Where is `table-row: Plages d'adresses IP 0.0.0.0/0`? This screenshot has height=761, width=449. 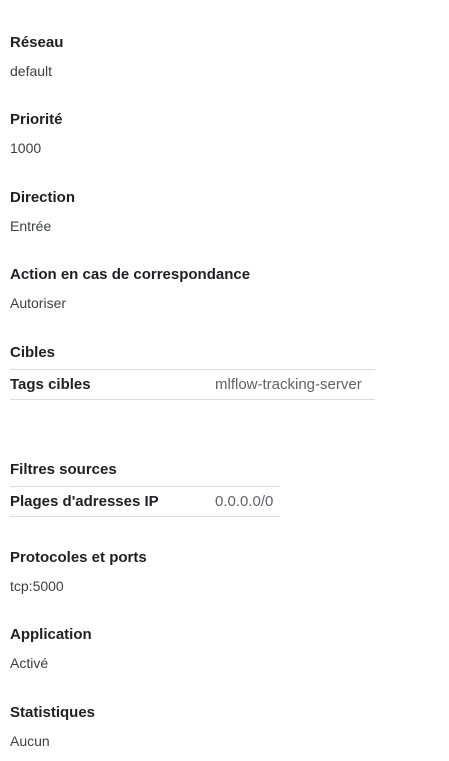 table-row: Plages d'adresses IP 0.0.0.0/0 is located at coordinates (145, 501).